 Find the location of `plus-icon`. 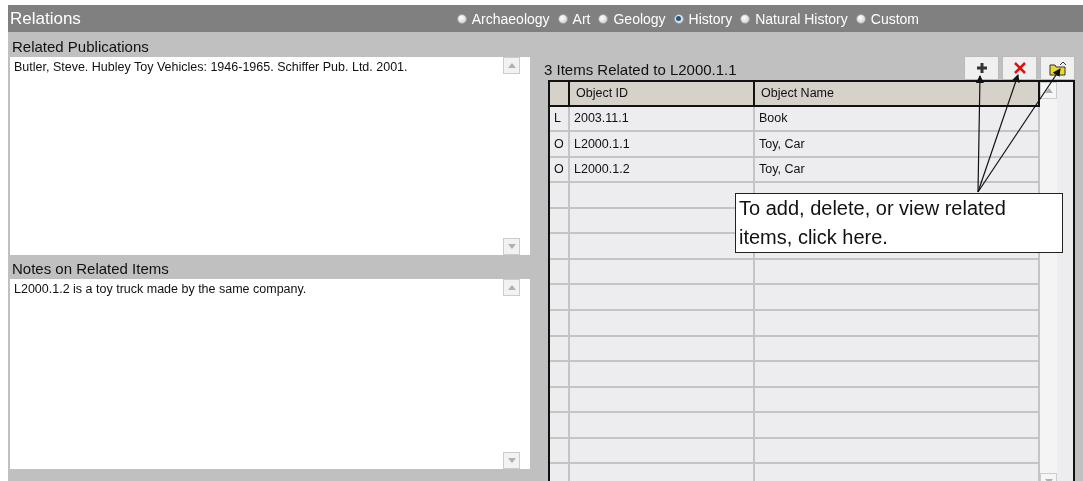

plus-icon is located at coordinates (981, 68).